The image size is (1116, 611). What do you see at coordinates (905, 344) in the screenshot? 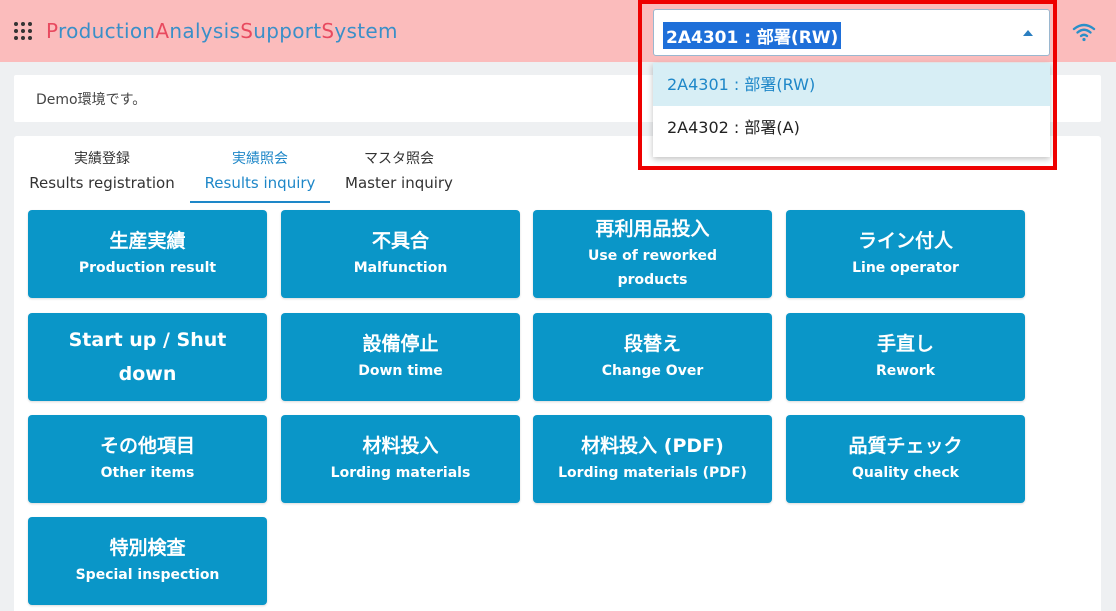
I see `button-label-jp: 手直し` at bounding box center [905, 344].